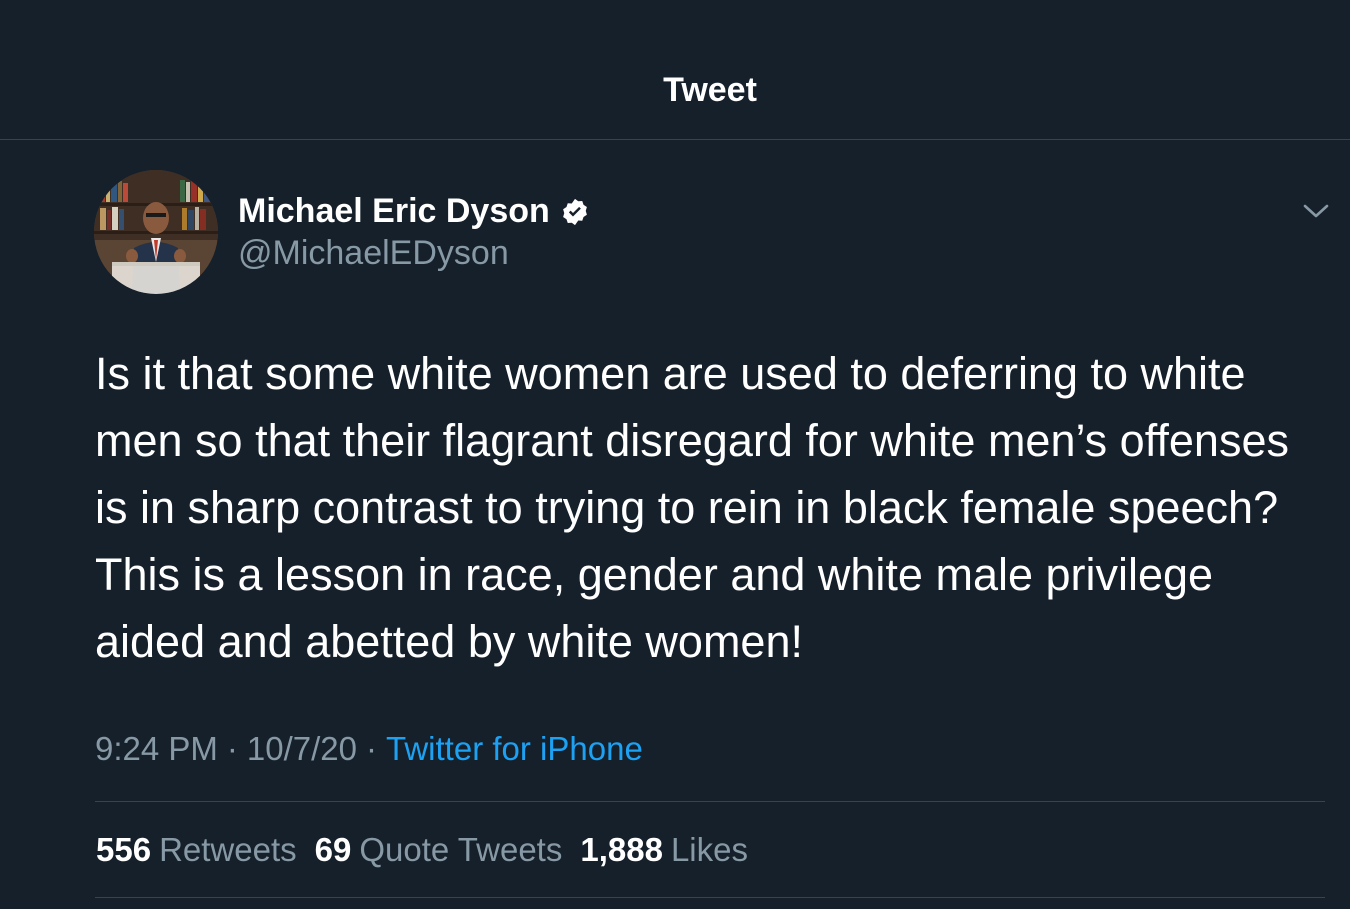  Describe the element at coordinates (302, 748) in the screenshot. I see `tweet-date: 10/7/20` at that location.